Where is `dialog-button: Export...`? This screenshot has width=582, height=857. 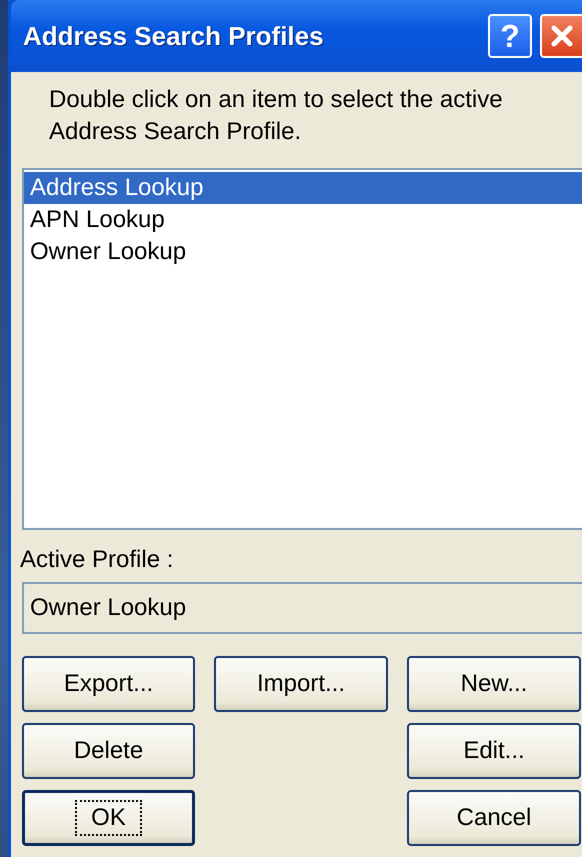
dialog-button: Export... is located at coordinates (108, 684).